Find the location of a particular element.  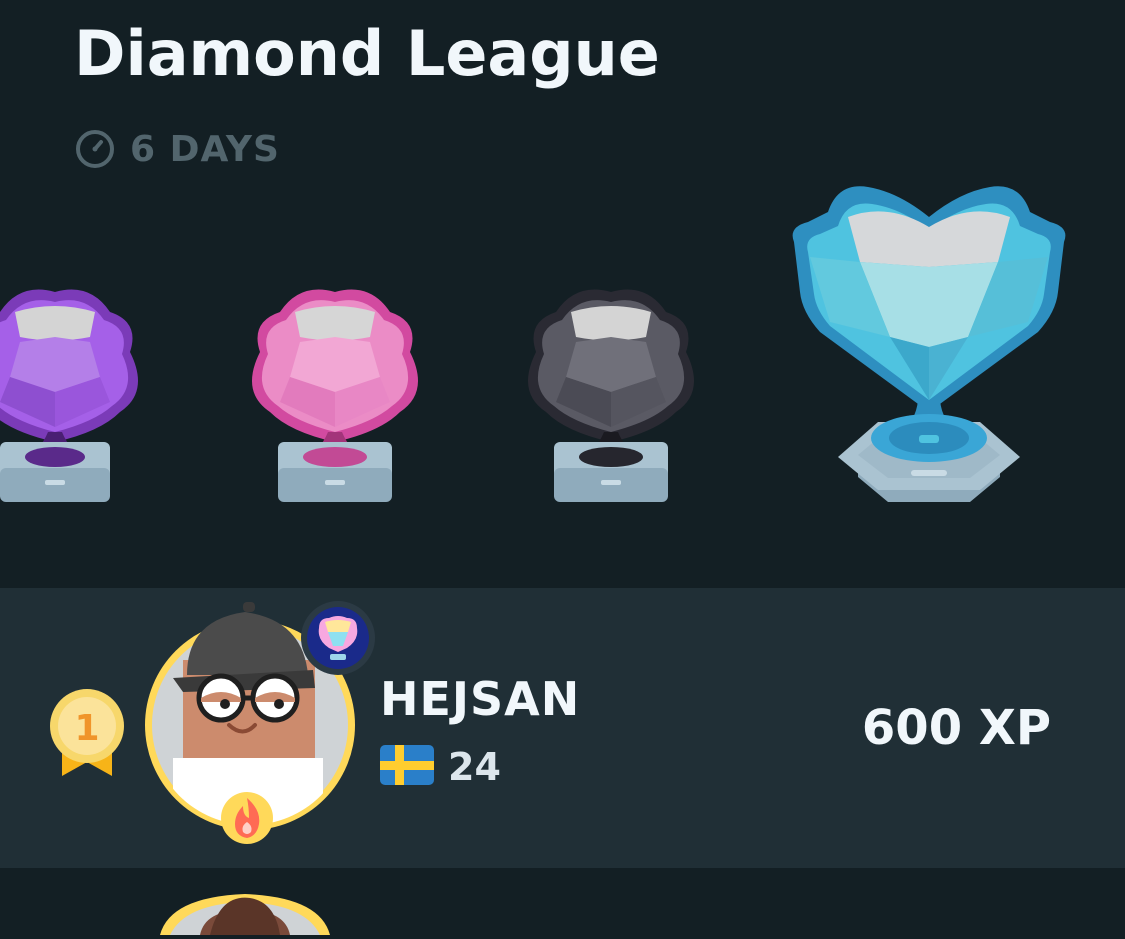

diamond-trophy-icon is located at coordinates (929, 344).